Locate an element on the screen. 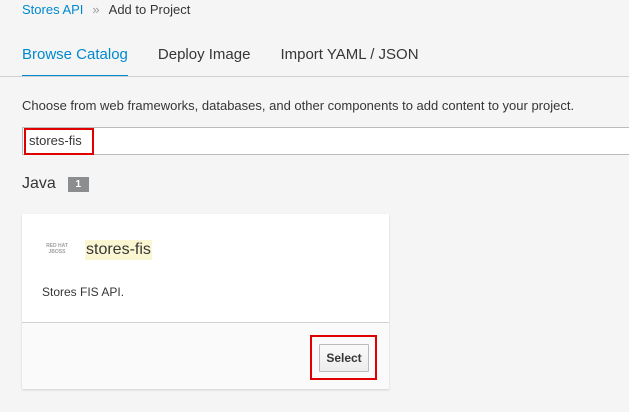 The image size is (629, 412). catalog-filter is located at coordinates (325, 141).